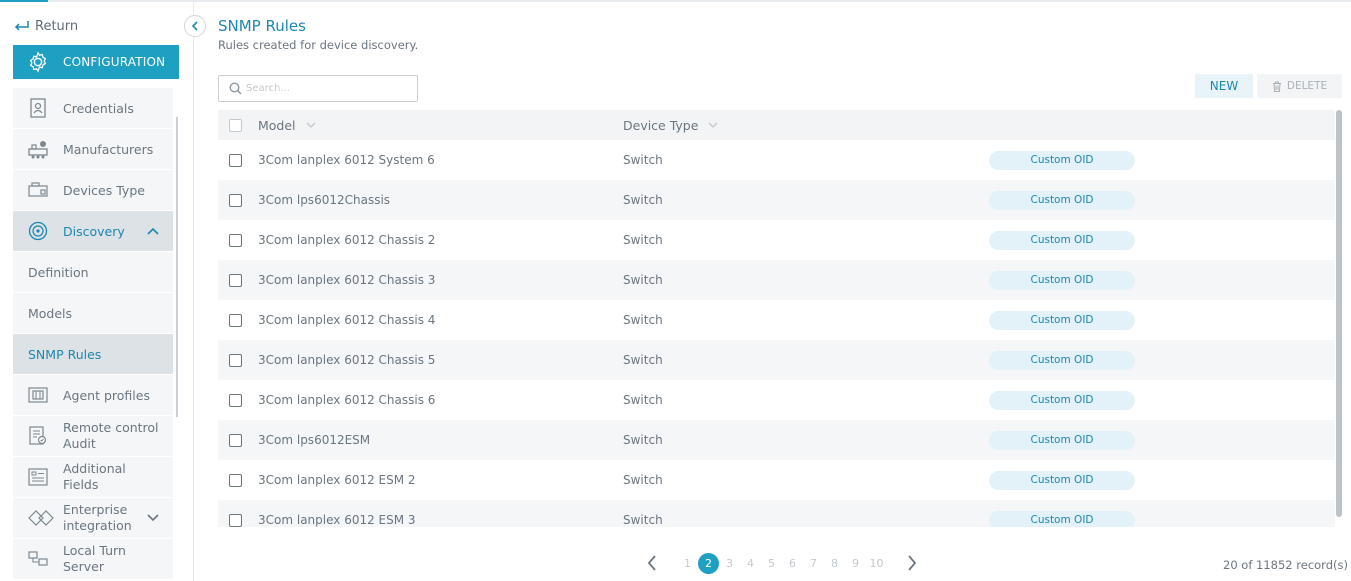  I want to click on current-page-number: 2, so click(708, 563).